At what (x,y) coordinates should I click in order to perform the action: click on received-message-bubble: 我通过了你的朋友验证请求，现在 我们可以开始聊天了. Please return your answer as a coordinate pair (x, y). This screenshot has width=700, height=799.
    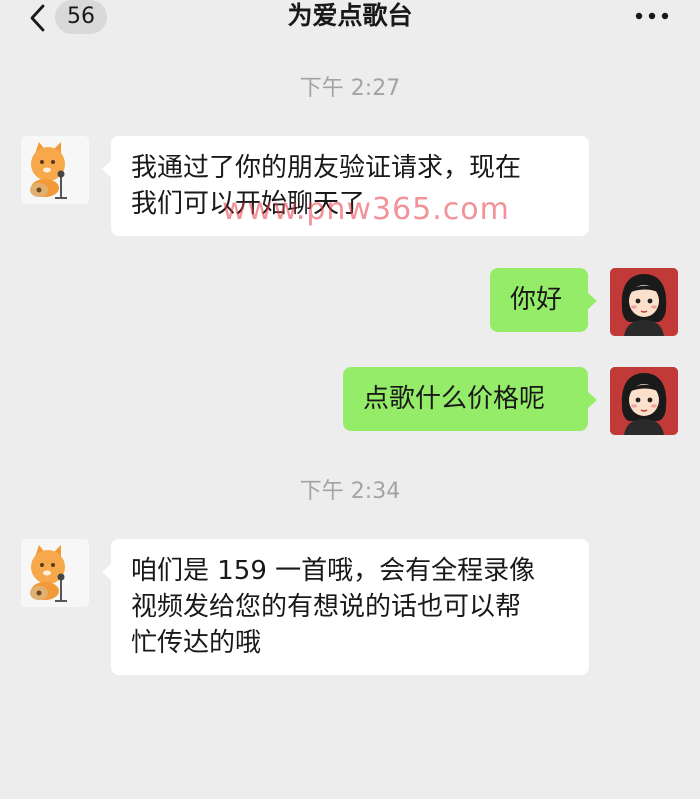
    Looking at the image, I should click on (345, 186).